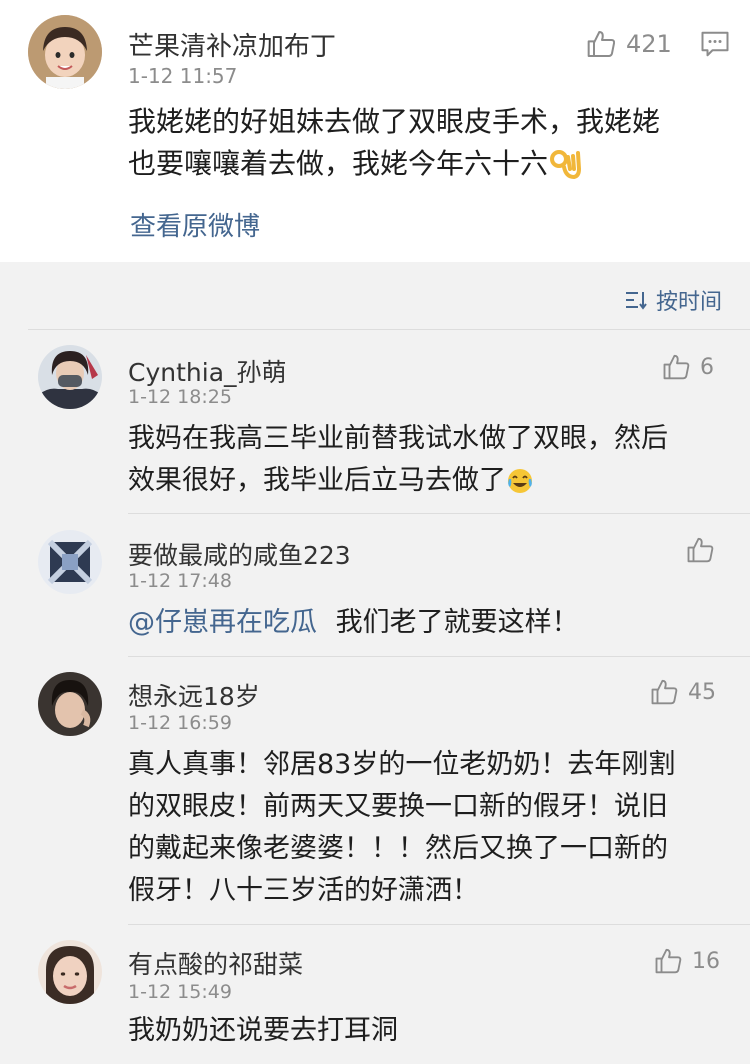  I want to click on like-button: 16, so click(687, 961).